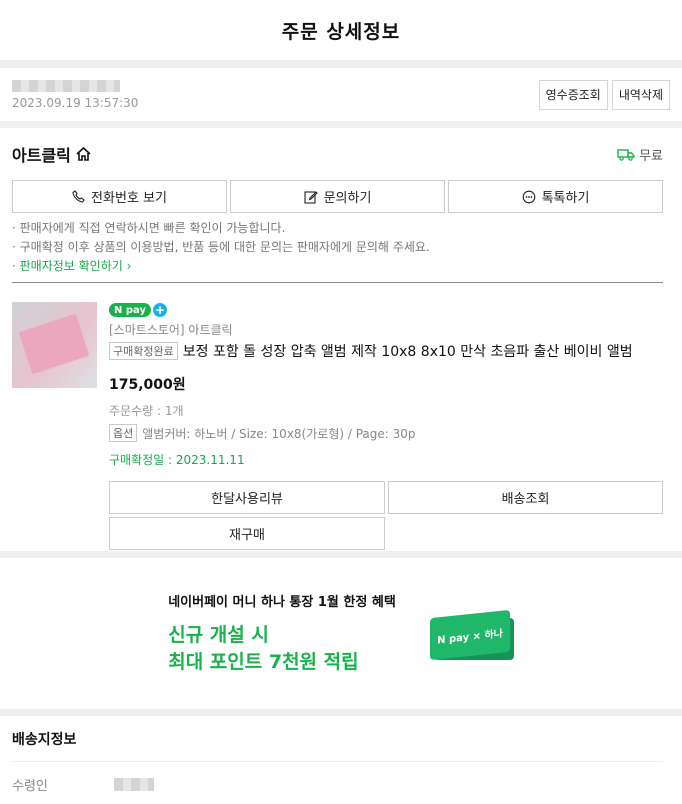 The height and width of the screenshot is (804, 682). What do you see at coordinates (651, 156) in the screenshot?
I see `delivery-fee-label: 무료` at bounding box center [651, 156].